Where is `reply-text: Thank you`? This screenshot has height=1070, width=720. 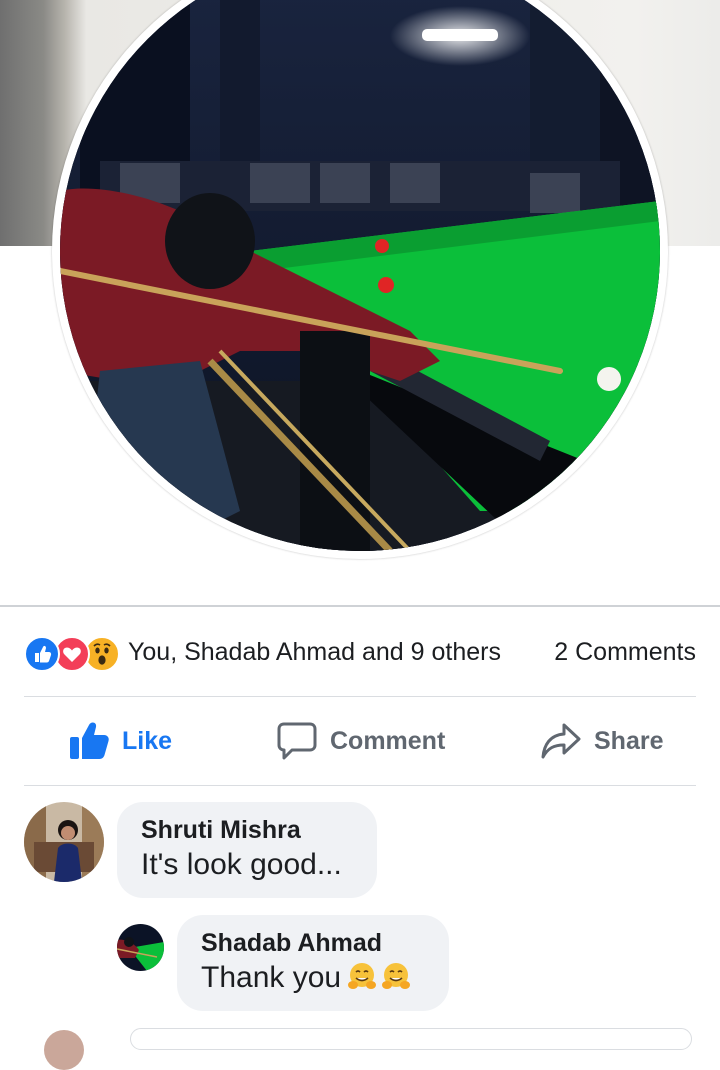
reply-text: Thank you is located at coordinates (271, 977).